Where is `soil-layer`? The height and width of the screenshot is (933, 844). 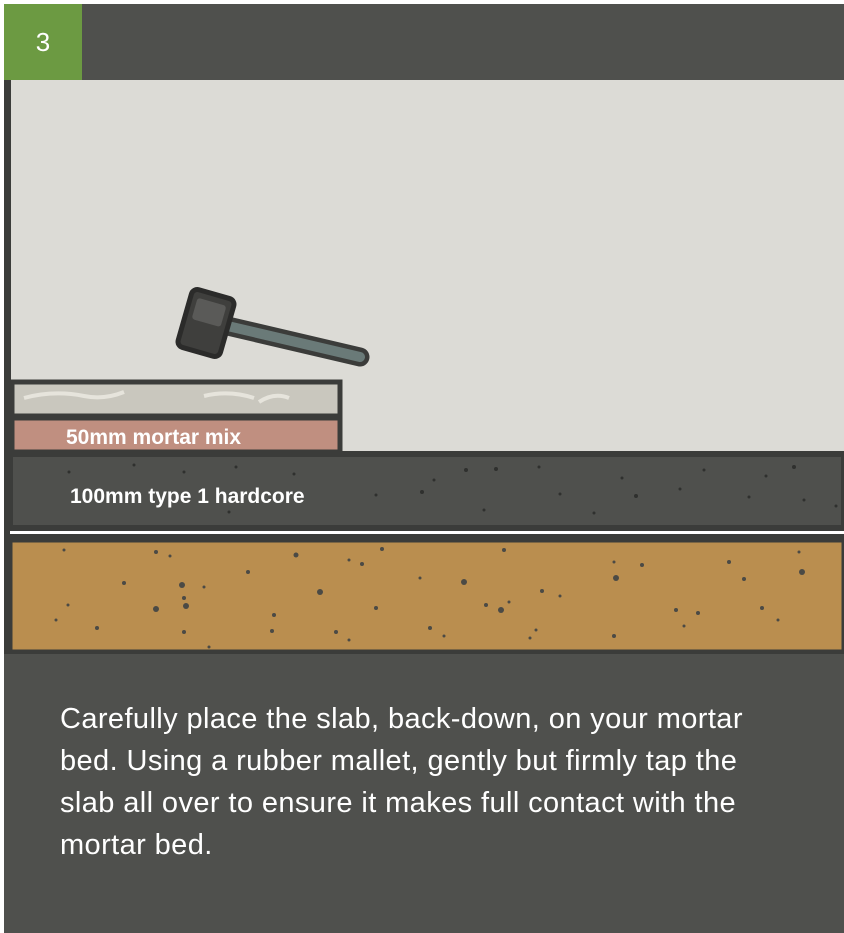 soil-layer is located at coordinates (425, 595).